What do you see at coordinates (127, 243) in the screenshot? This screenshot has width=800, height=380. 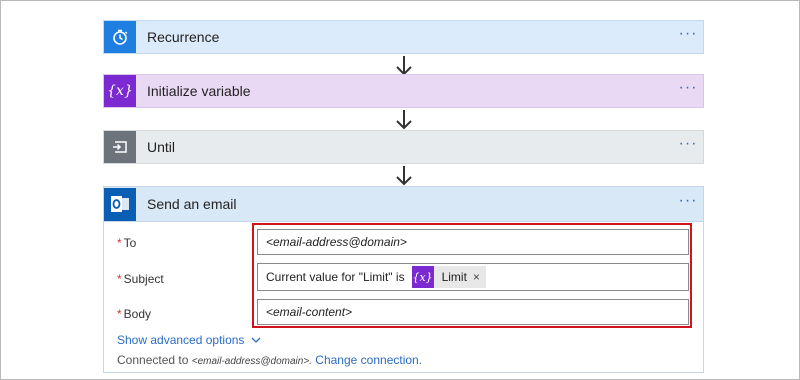 I see `to-label: * To` at bounding box center [127, 243].